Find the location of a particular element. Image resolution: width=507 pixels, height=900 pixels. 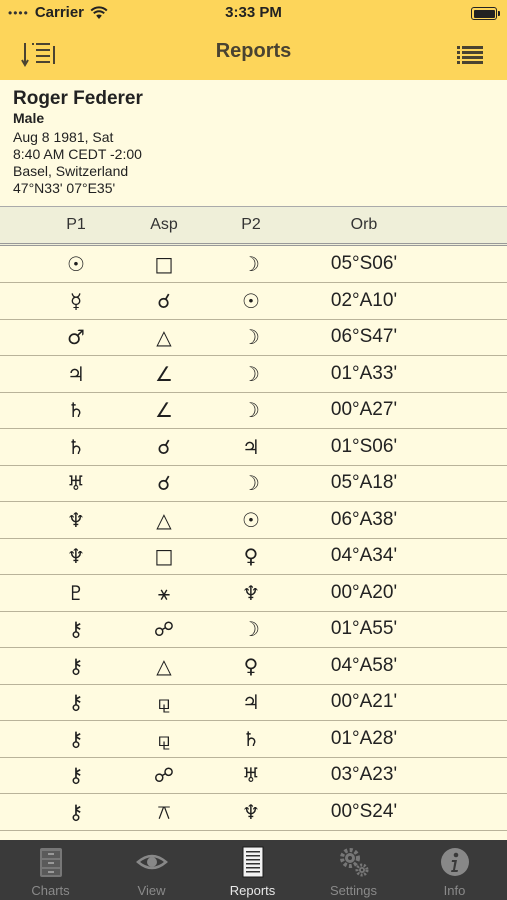

p2-glyph: ♄ is located at coordinates (251, 738).